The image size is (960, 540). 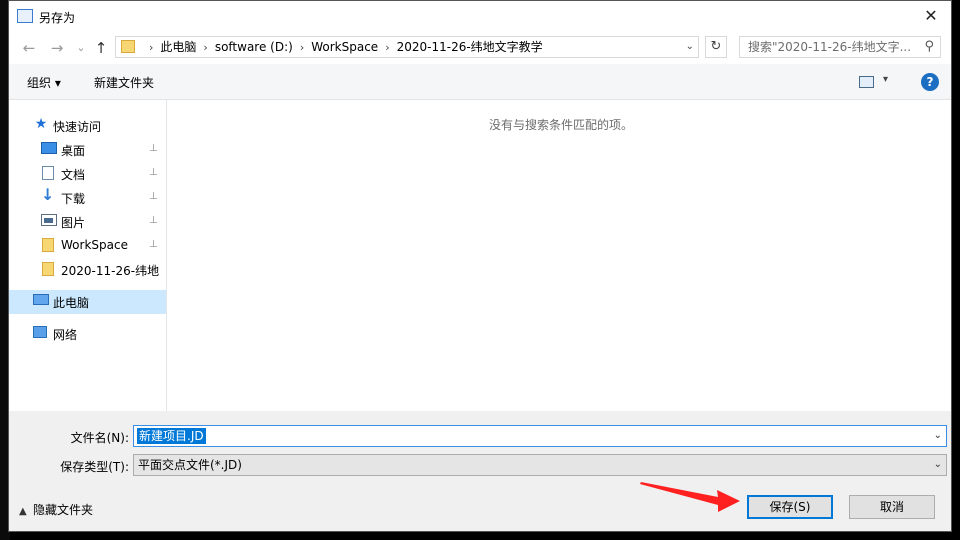 I want to click on sidebar-item-label: 网络, so click(x=65, y=335).